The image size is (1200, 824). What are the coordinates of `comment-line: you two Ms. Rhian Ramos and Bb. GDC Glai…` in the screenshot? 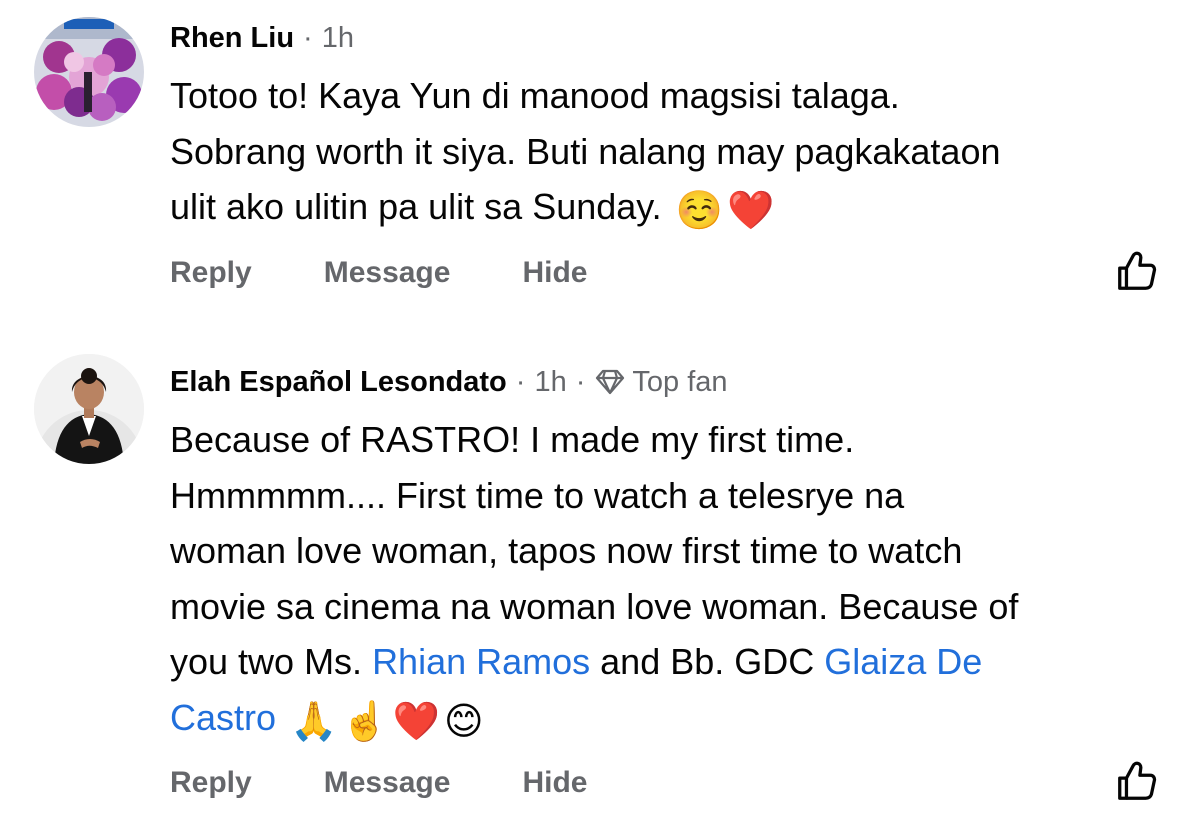 It's located at (670, 662).